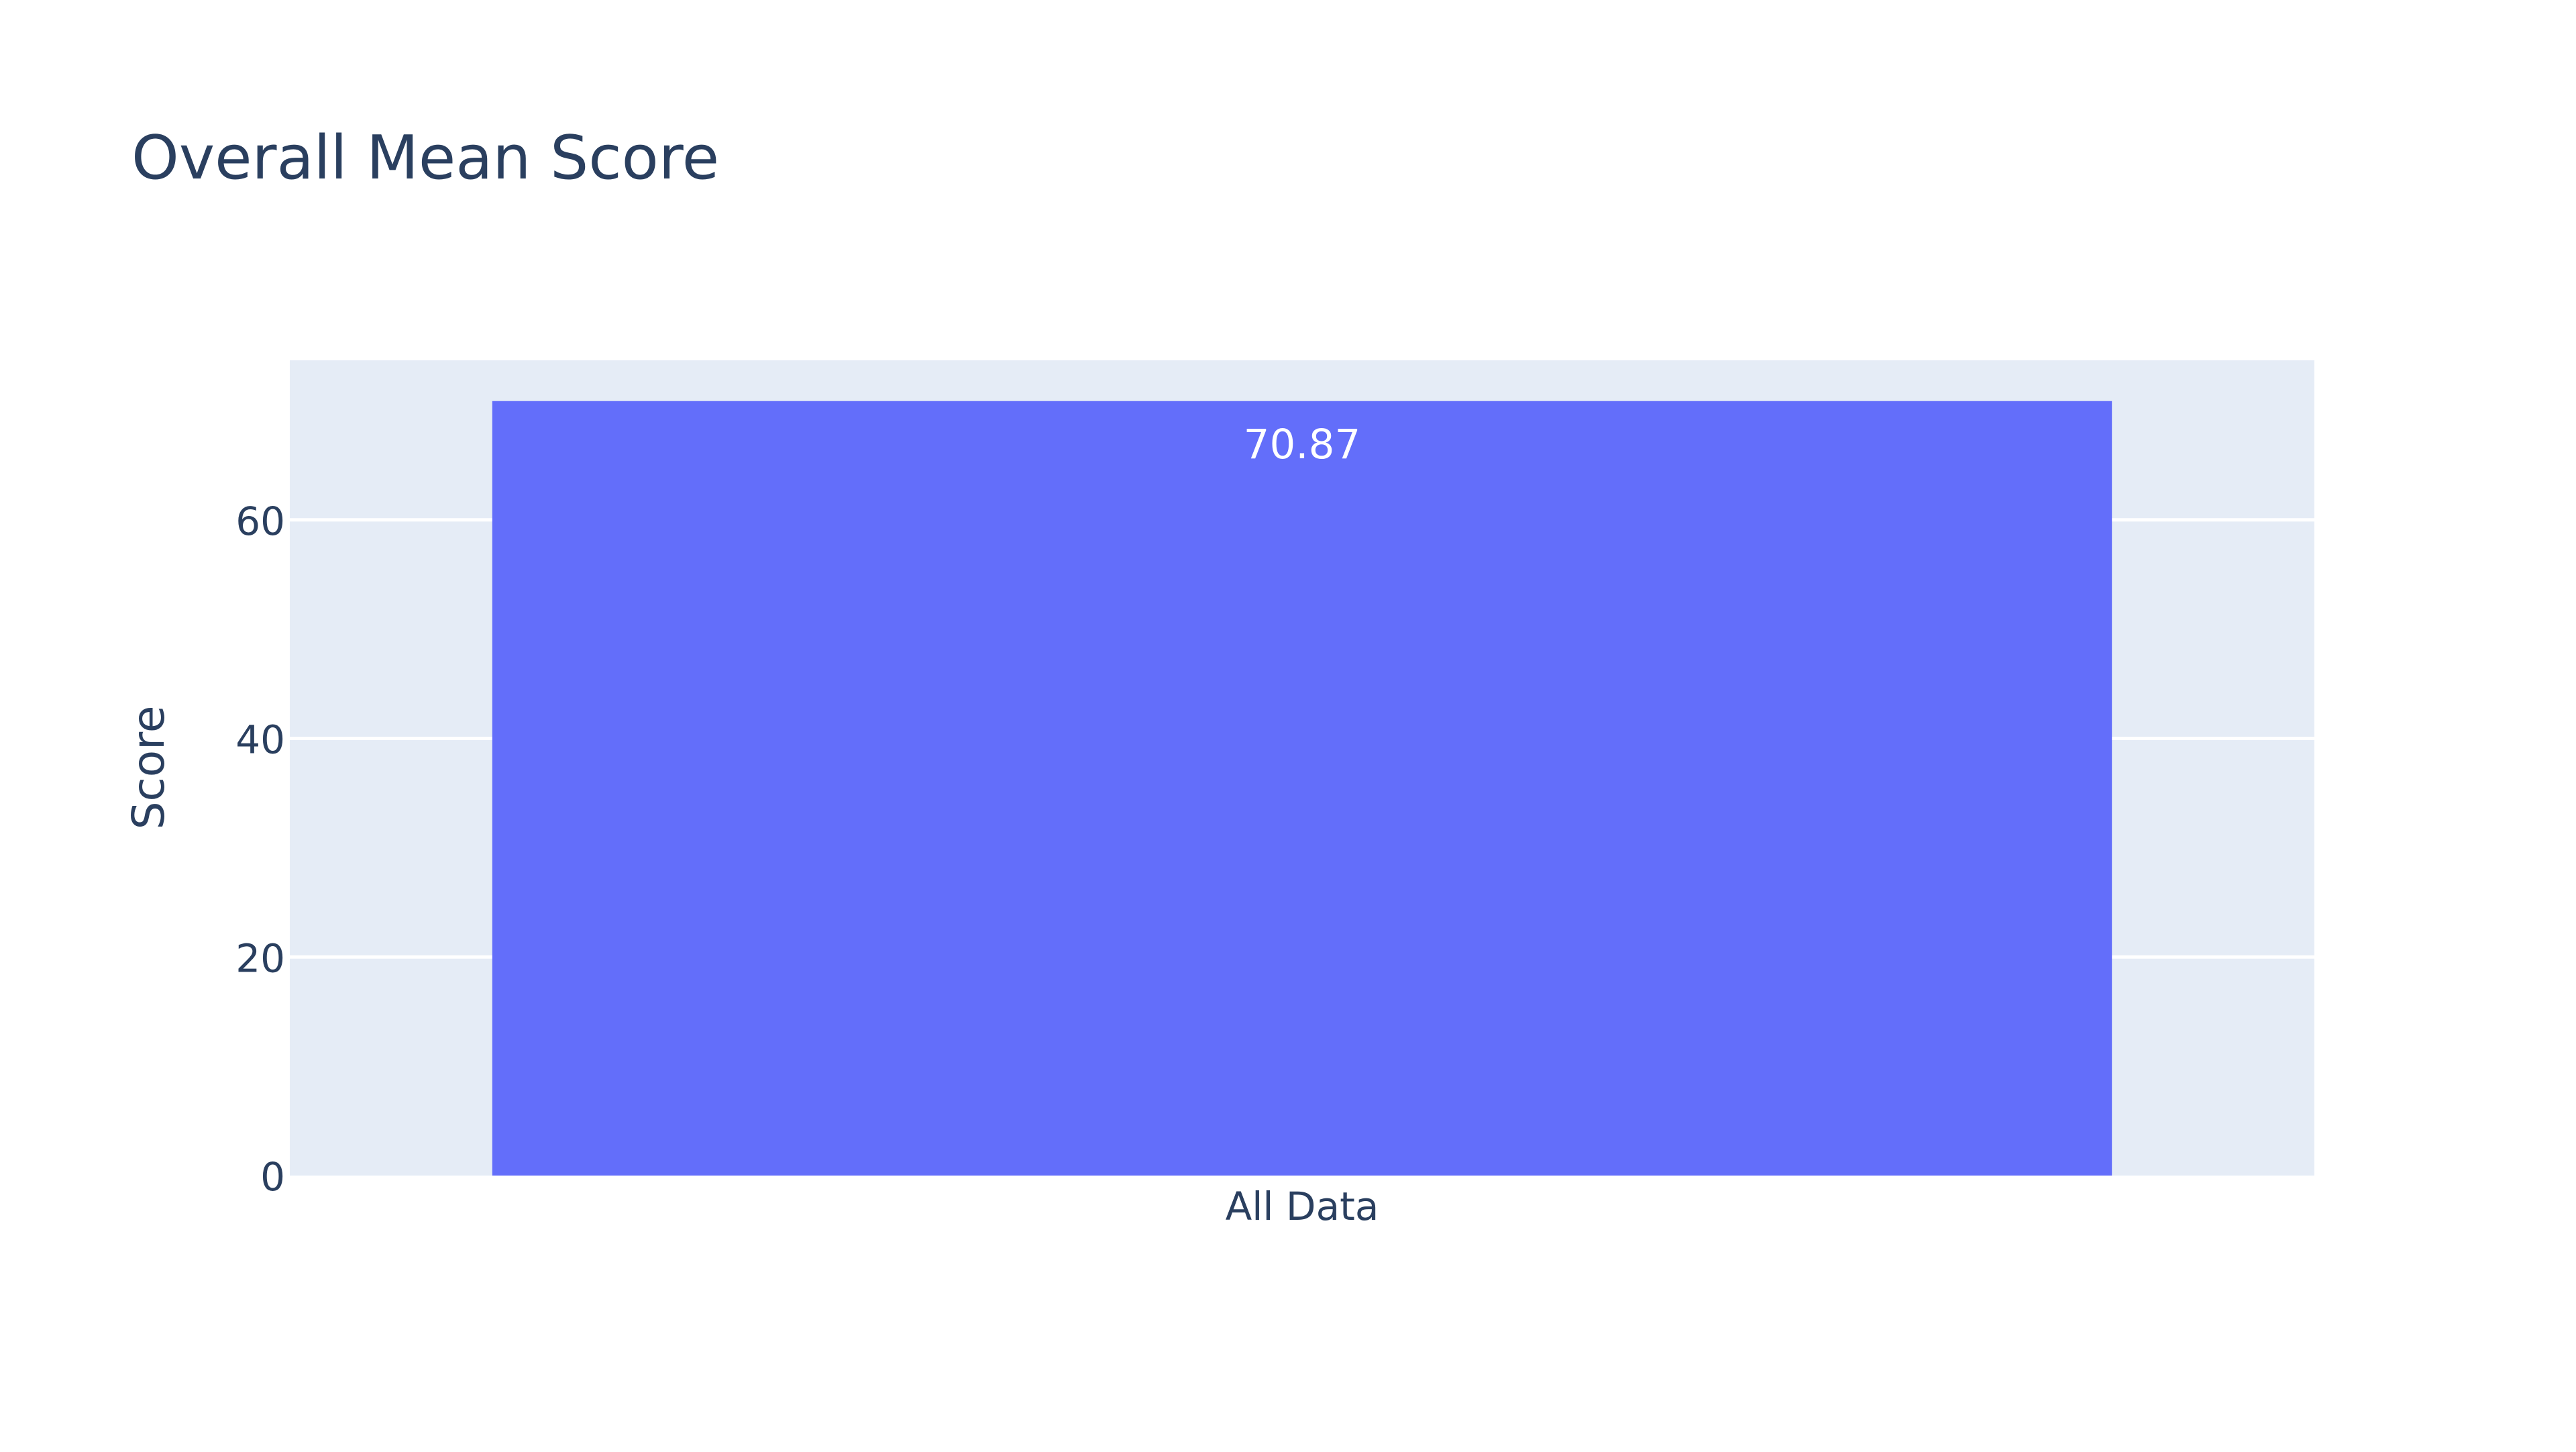  I want to click on chart-title: Overall Mean Score, so click(425, 158).